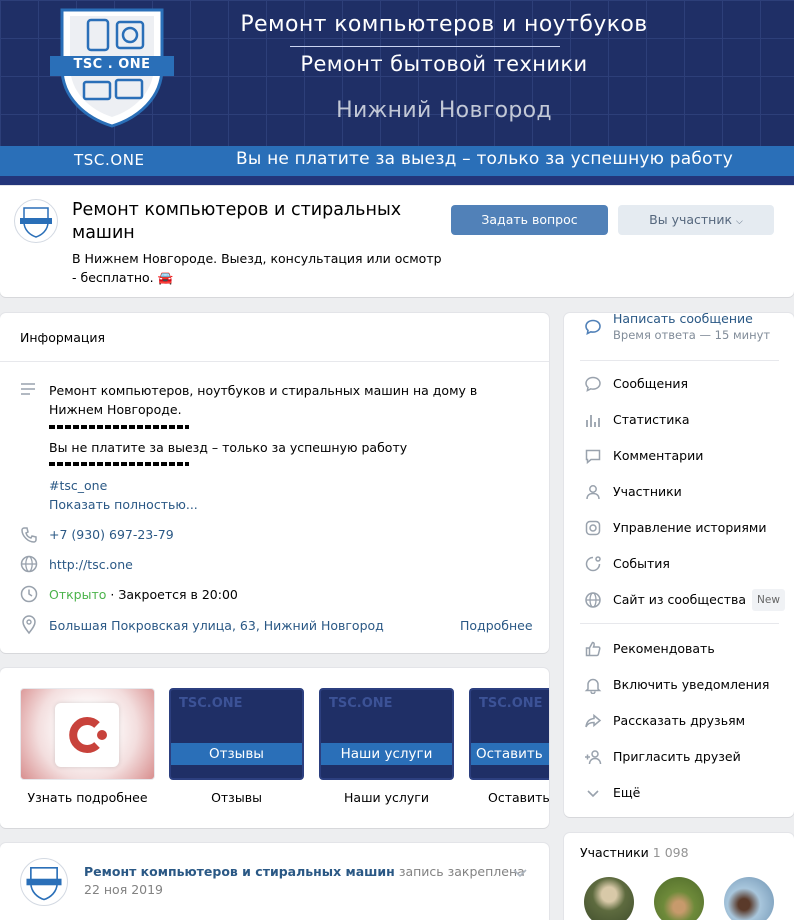 The height and width of the screenshot is (920, 794). Describe the element at coordinates (691, 219) in the screenshot. I see `membership-label: Вы участник` at that location.